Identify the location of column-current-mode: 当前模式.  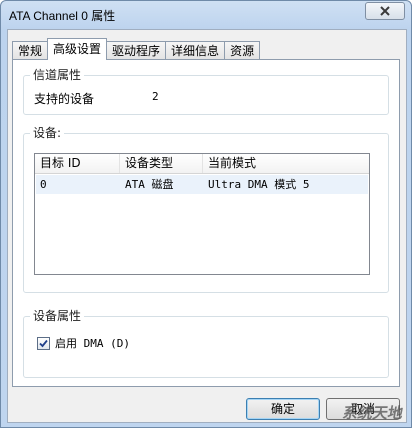
(286, 163).